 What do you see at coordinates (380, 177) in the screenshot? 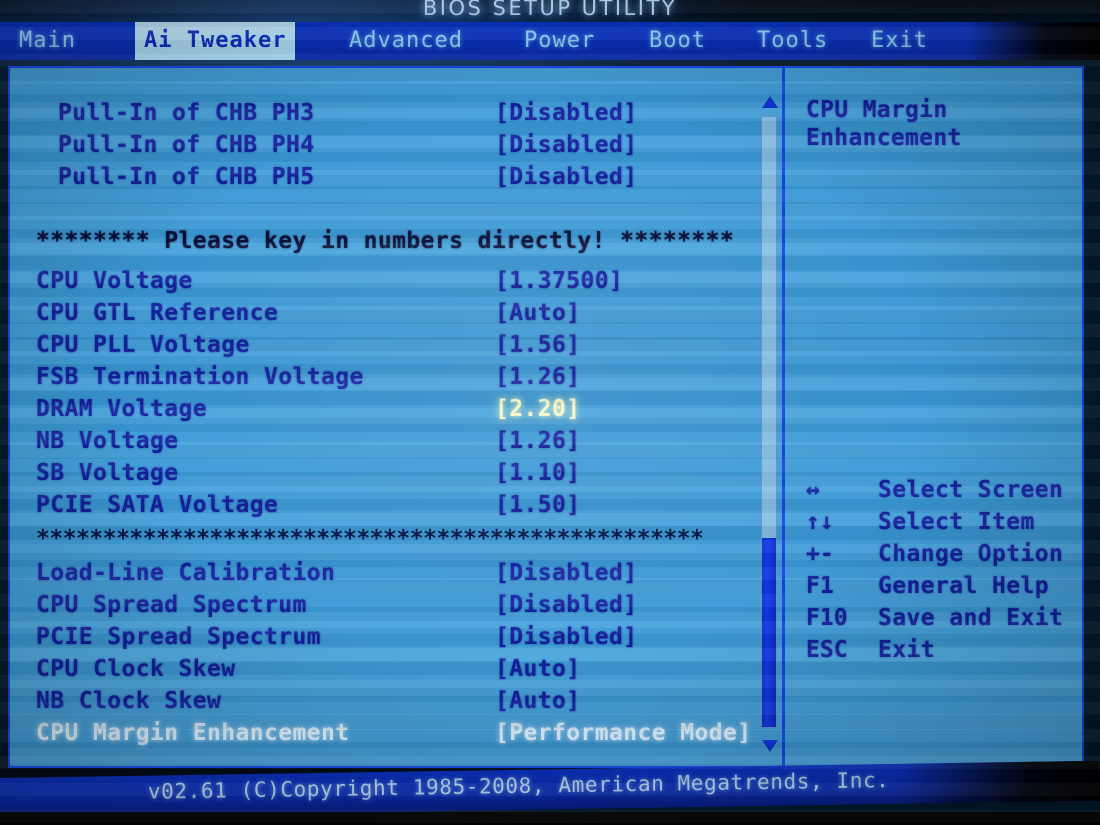
I see `setting-row-pull-in-of-chb-ph5: Pull-In of CHB PH5 [Disabled]` at bounding box center [380, 177].